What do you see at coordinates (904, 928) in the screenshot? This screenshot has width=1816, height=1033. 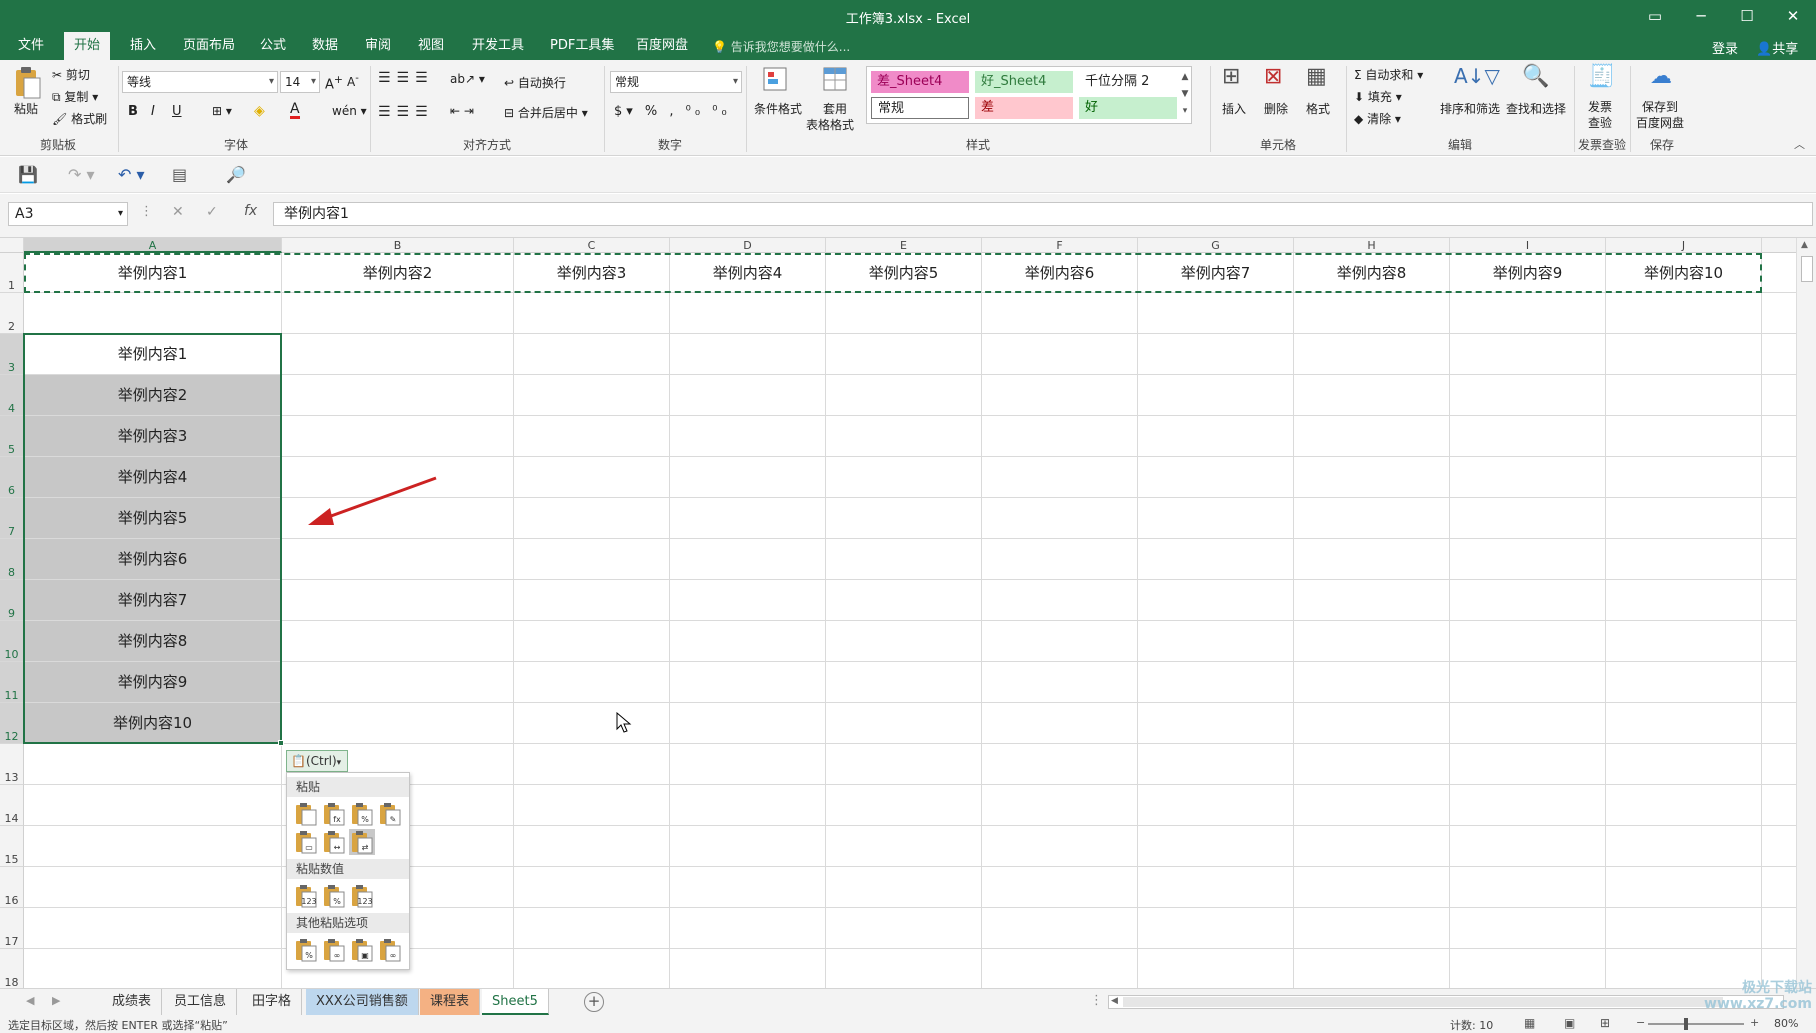 I see `cell-e17` at bounding box center [904, 928].